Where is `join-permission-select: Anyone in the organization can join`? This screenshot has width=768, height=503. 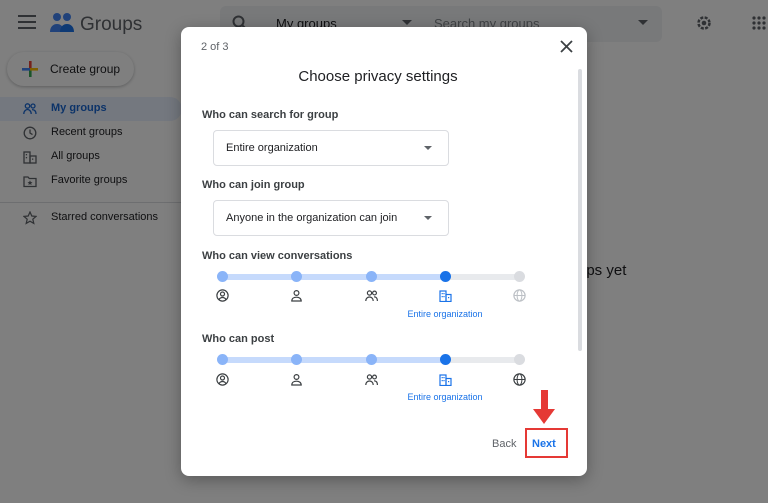
join-permission-select: Anyone in the organization can join is located at coordinates (331, 218).